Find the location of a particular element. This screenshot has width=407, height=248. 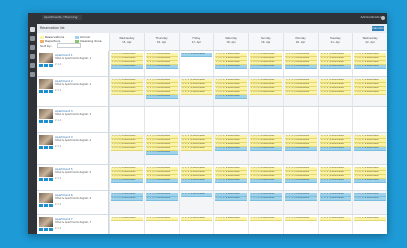

users-icon is located at coordinates (32, 47).